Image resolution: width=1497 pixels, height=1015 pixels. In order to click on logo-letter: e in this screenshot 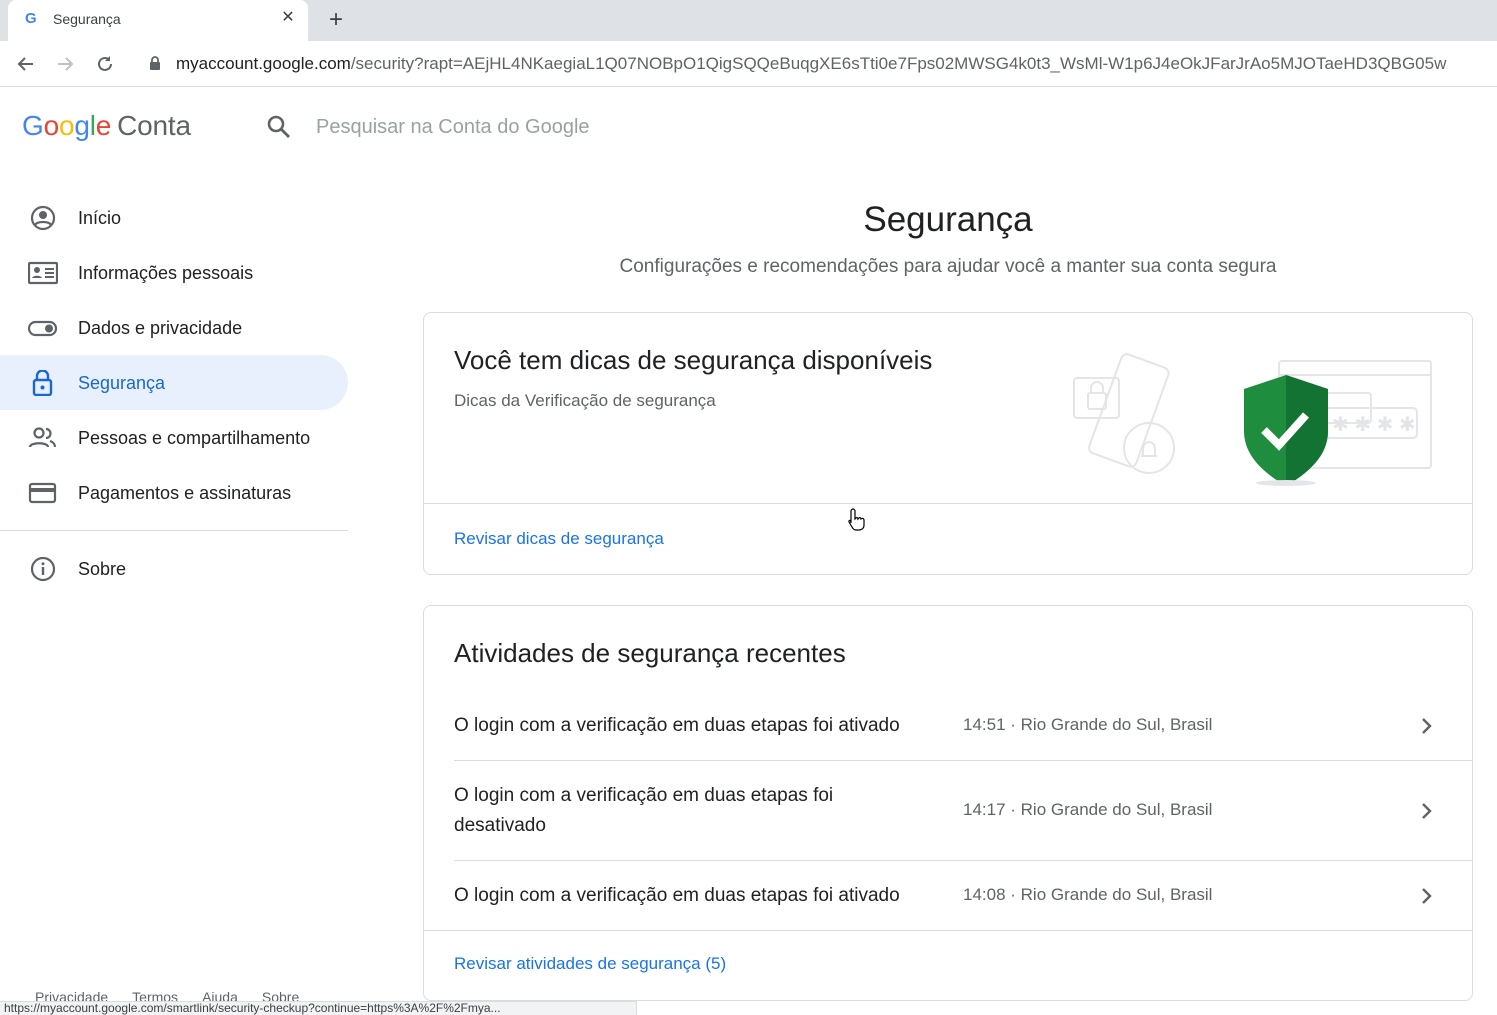, I will do `click(103, 125)`.